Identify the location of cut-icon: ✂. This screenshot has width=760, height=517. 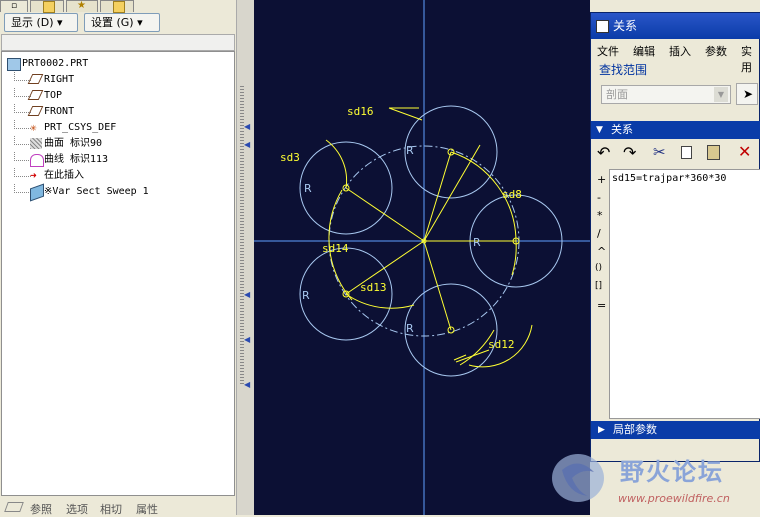
(659, 152).